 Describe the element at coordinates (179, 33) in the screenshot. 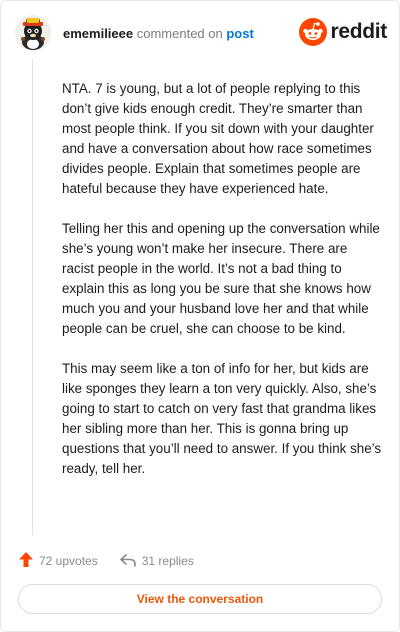

I see `commented-on-text: commented on` at that location.